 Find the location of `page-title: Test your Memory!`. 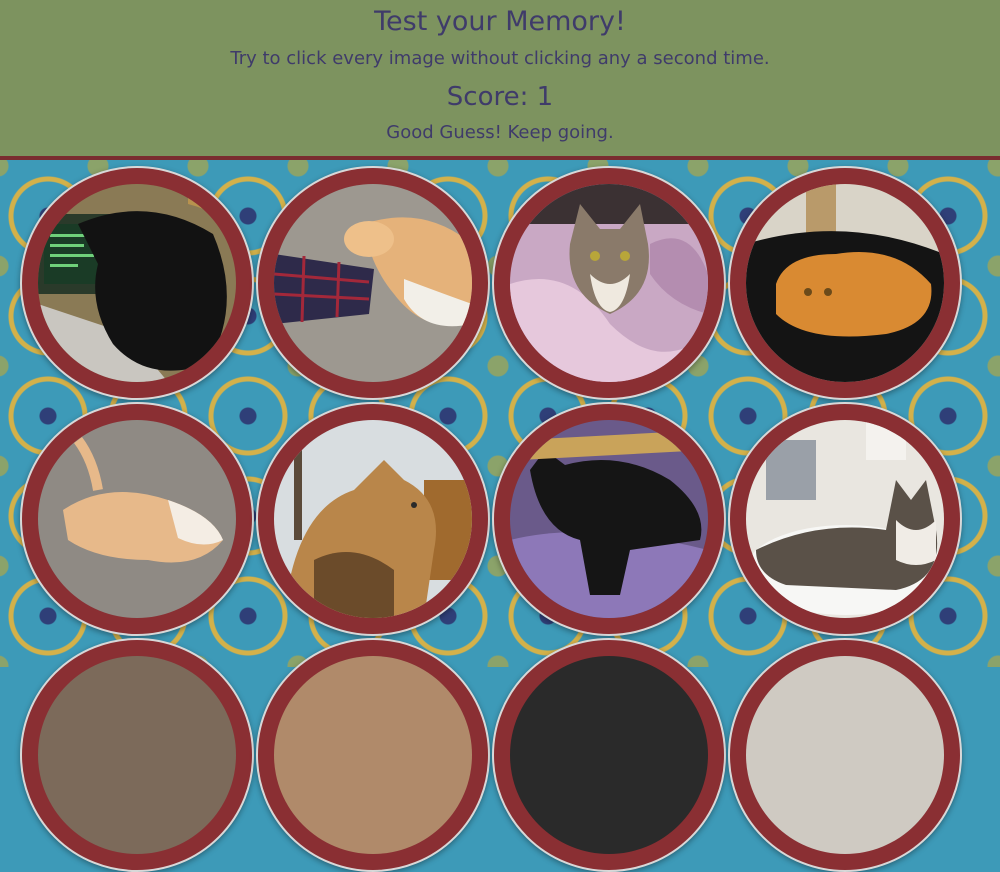

page-title: Test your Memory! is located at coordinates (500, 21).